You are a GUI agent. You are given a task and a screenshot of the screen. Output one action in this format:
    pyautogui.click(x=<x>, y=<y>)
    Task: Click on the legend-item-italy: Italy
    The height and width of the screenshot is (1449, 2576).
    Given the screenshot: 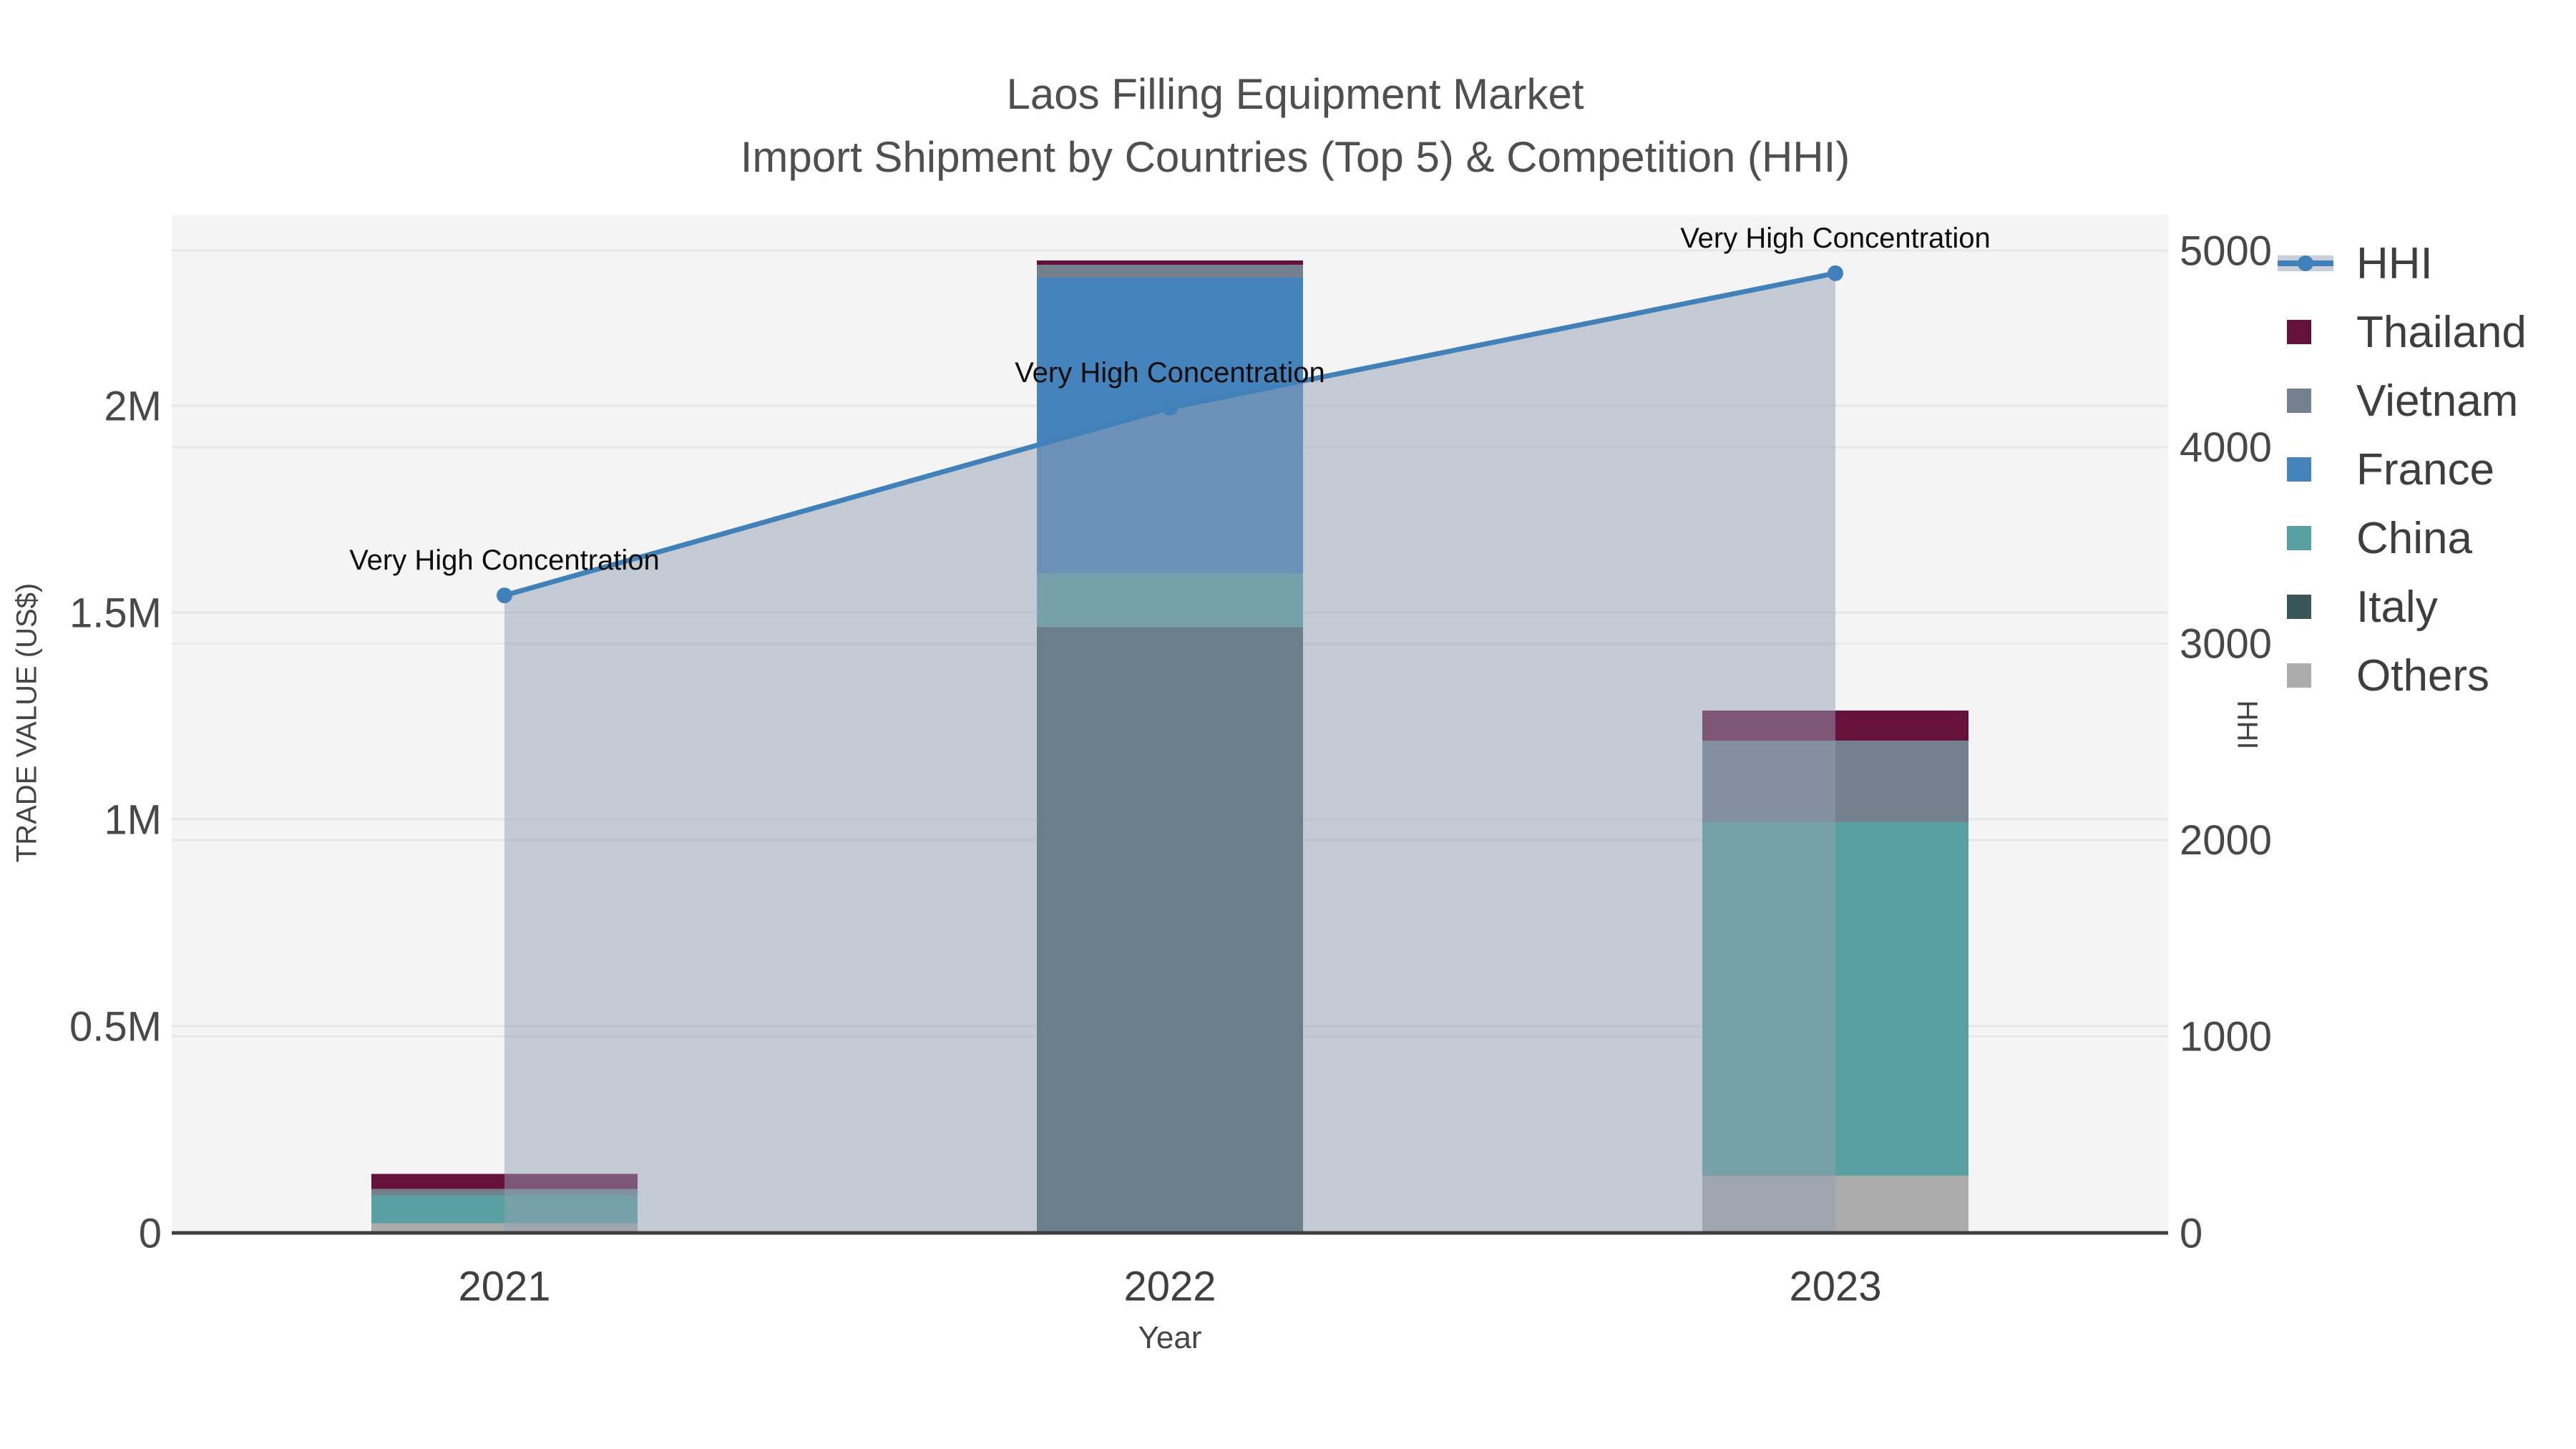 What is the action you would take?
    pyautogui.click(x=2402, y=606)
    